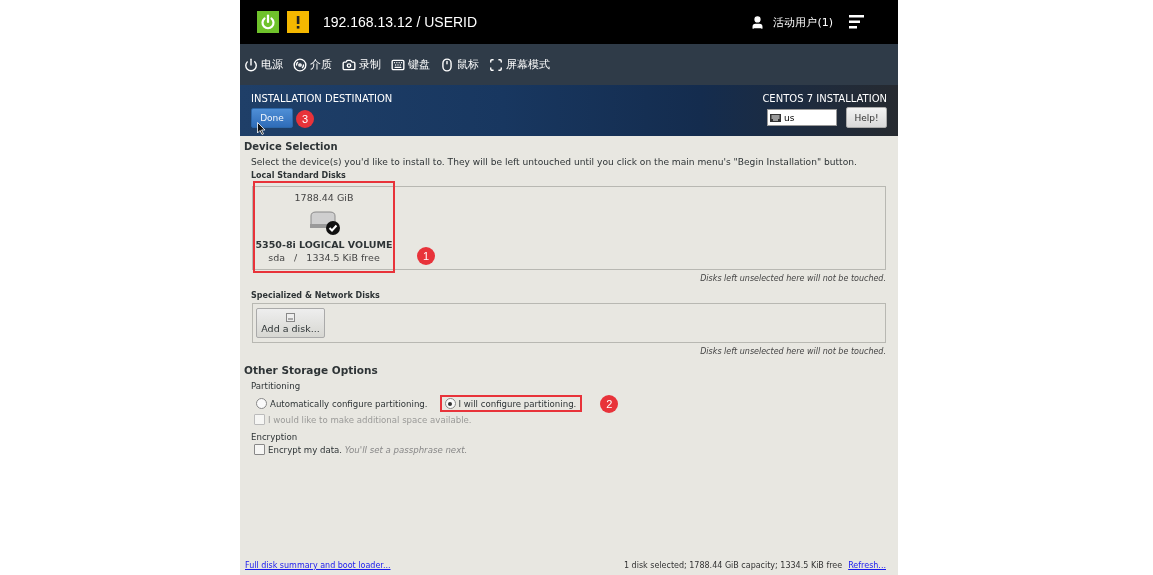  What do you see at coordinates (263, 64) in the screenshot?
I see `toolbar-button: 电源` at bounding box center [263, 64].